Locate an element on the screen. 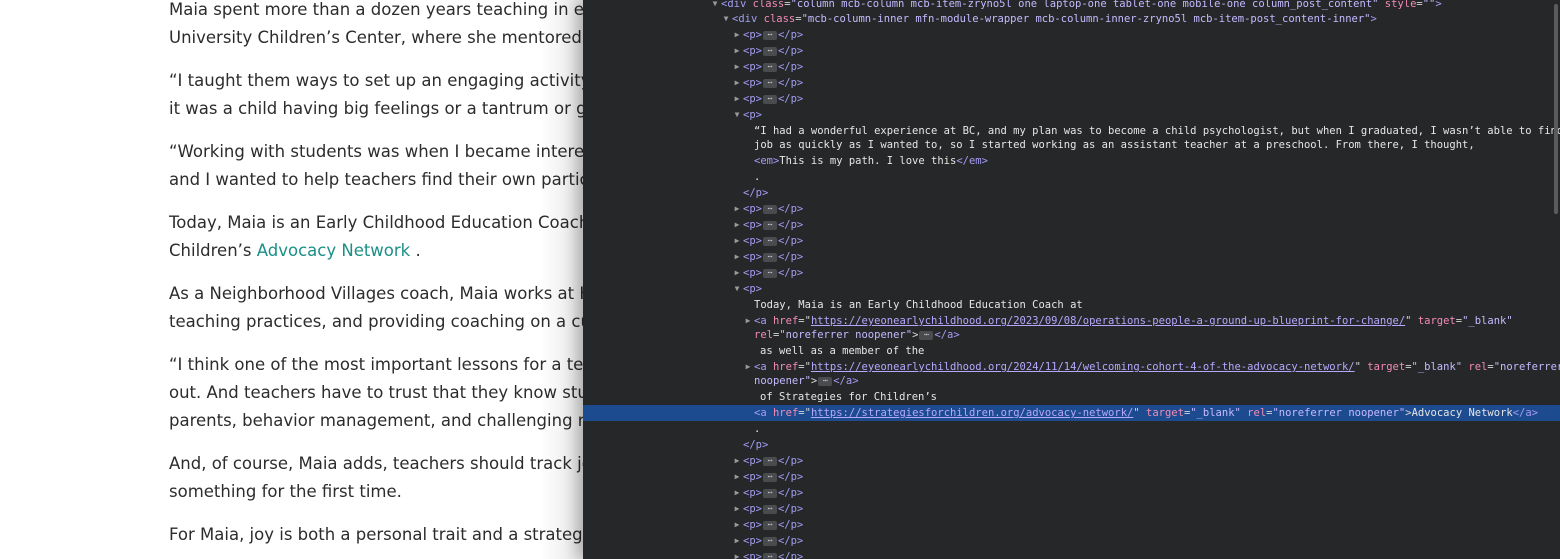  dom-node-a-continued: rel="noreferrer noopener"> ⋯ </a> is located at coordinates (1071, 335).